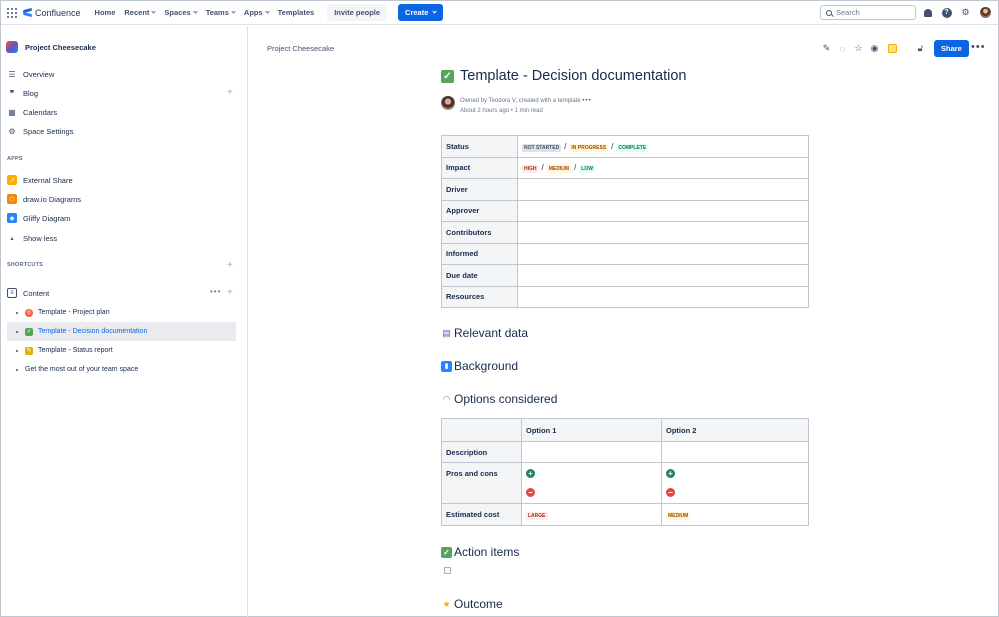 This screenshot has height=617, width=999. I want to click on impact-lozenge: HIGH, so click(530, 169).